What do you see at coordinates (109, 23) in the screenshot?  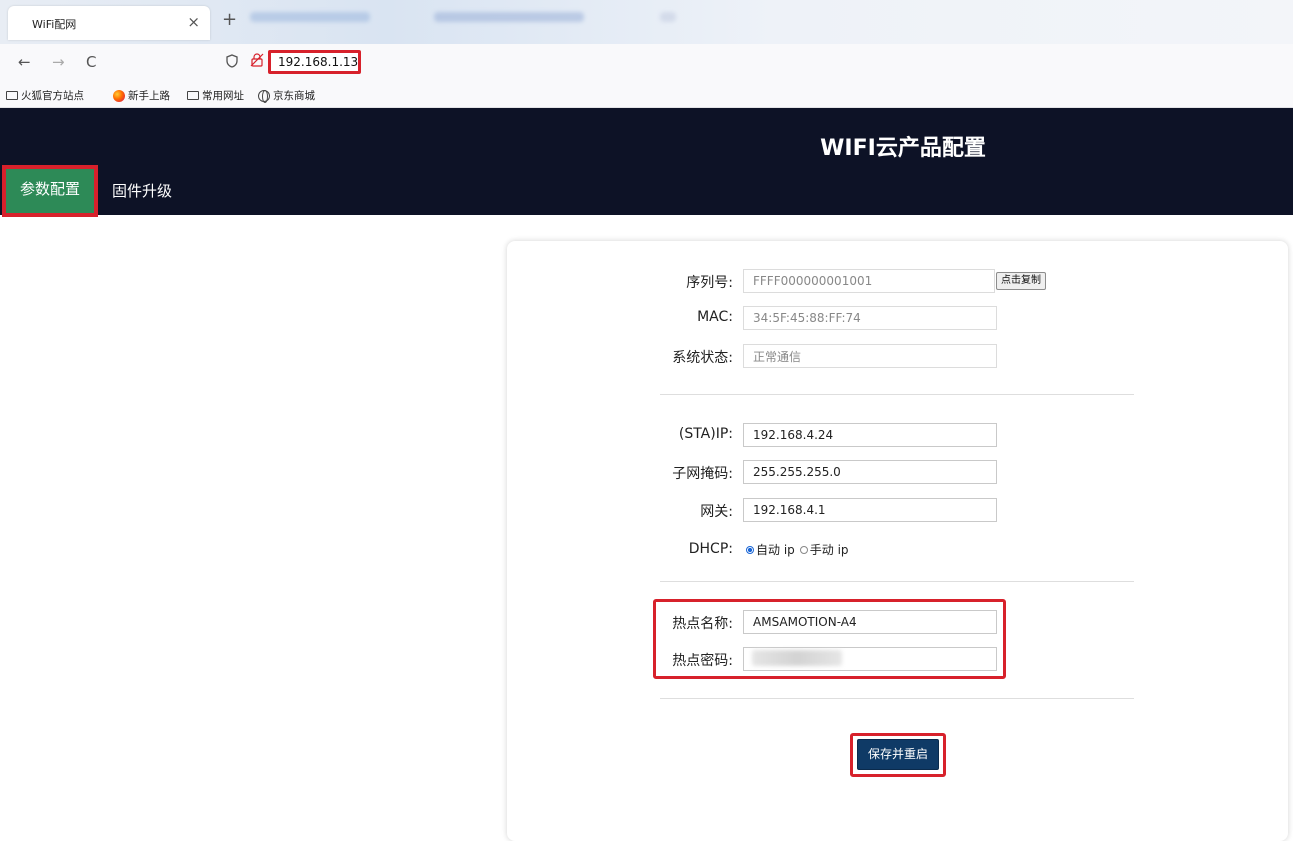 I see `browser-tab: WiFi配网 ×` at bounding box center [109, 23].